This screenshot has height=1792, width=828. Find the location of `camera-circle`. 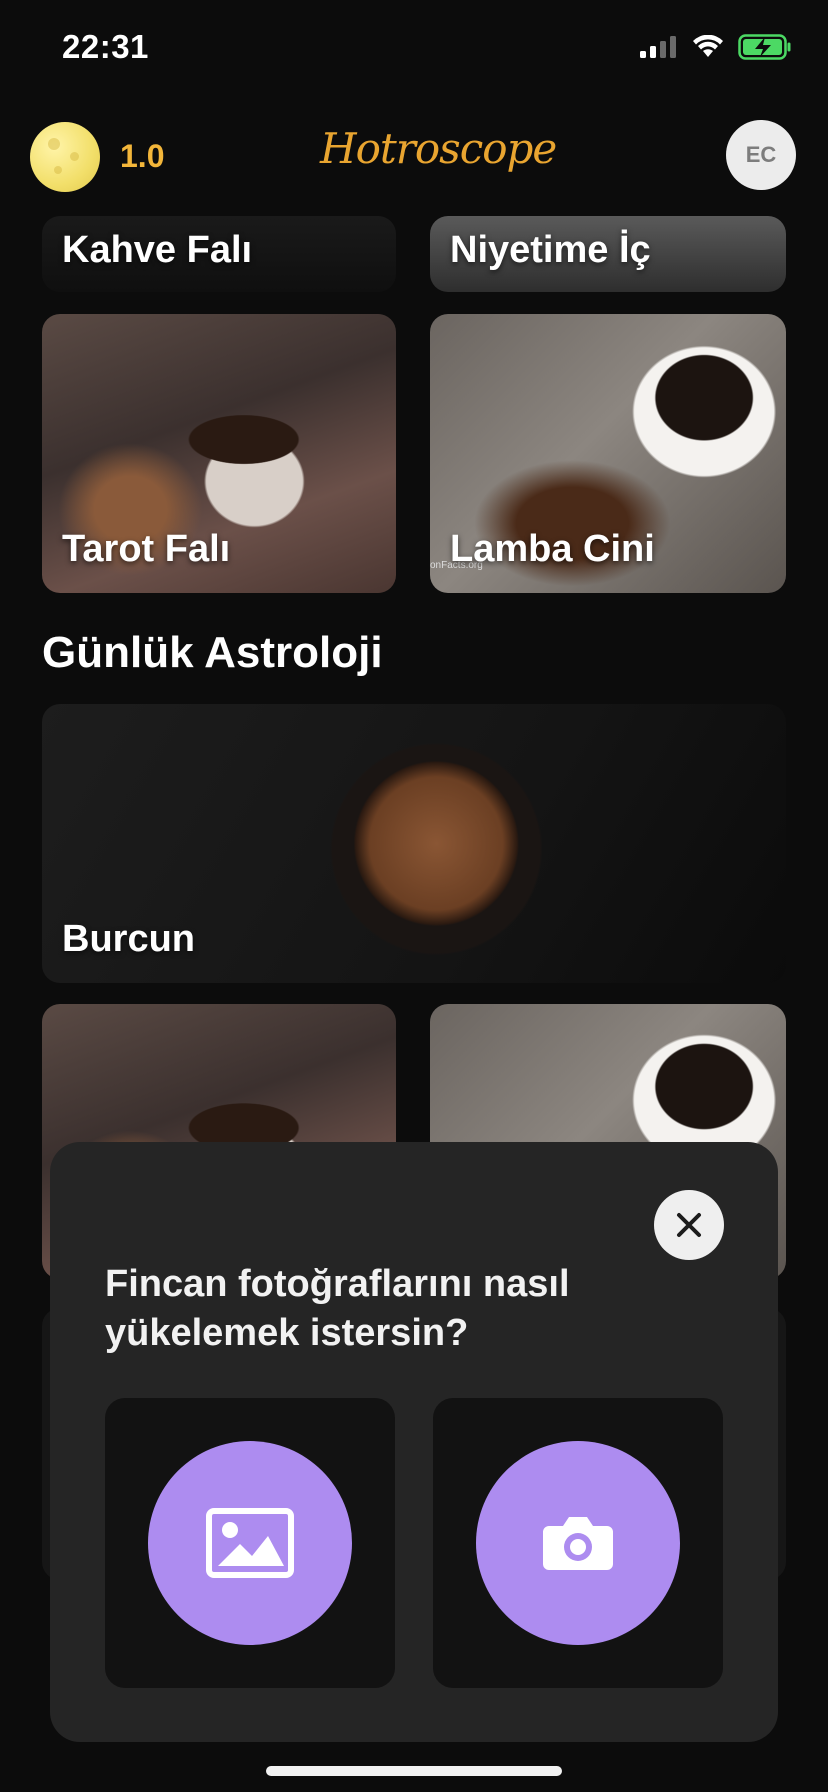

camera-circle is located at coordinates (578, 1543).